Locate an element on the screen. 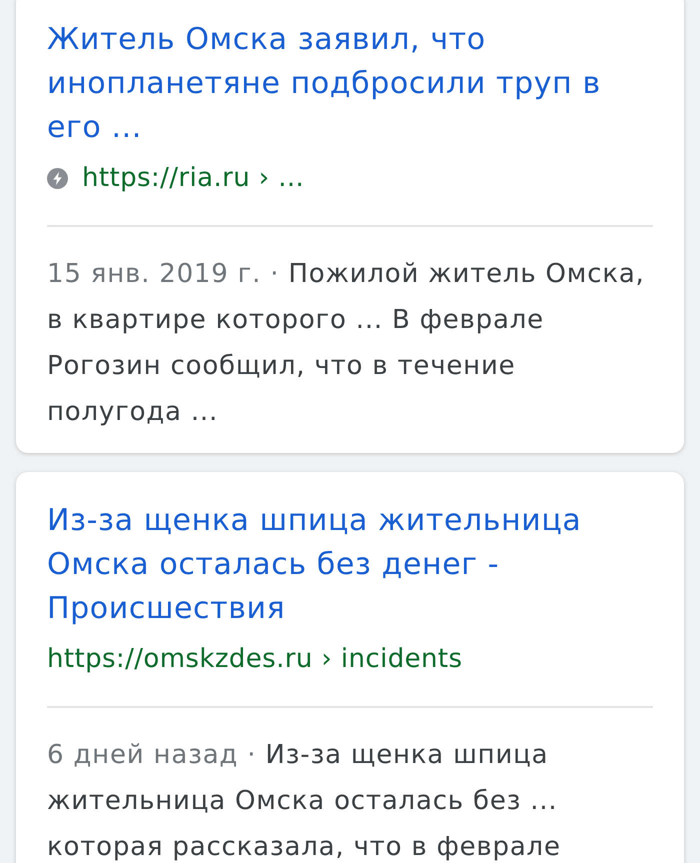 The image size is (700, 863). result-title-link: Из-за щенка шпица жительница Омска осталась без денег - Происшествия is located at coordinates (350, 565).